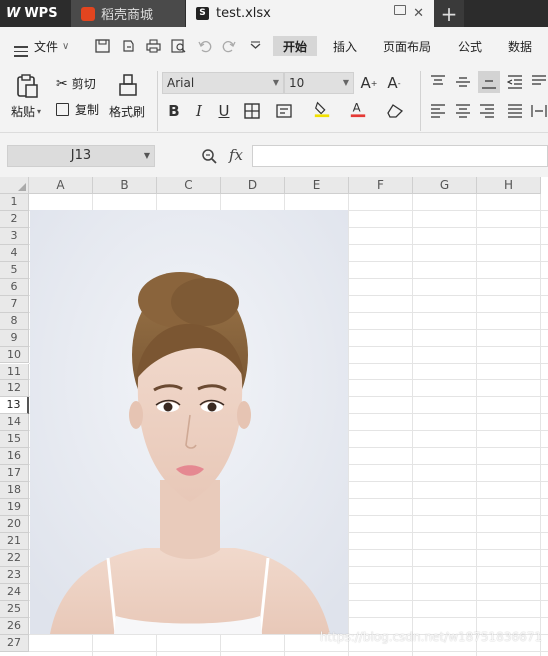  What do you see at coordinates (88, 13) in the screenshot?
I see `docer-logo-icon` at bounding box center [88, 13].